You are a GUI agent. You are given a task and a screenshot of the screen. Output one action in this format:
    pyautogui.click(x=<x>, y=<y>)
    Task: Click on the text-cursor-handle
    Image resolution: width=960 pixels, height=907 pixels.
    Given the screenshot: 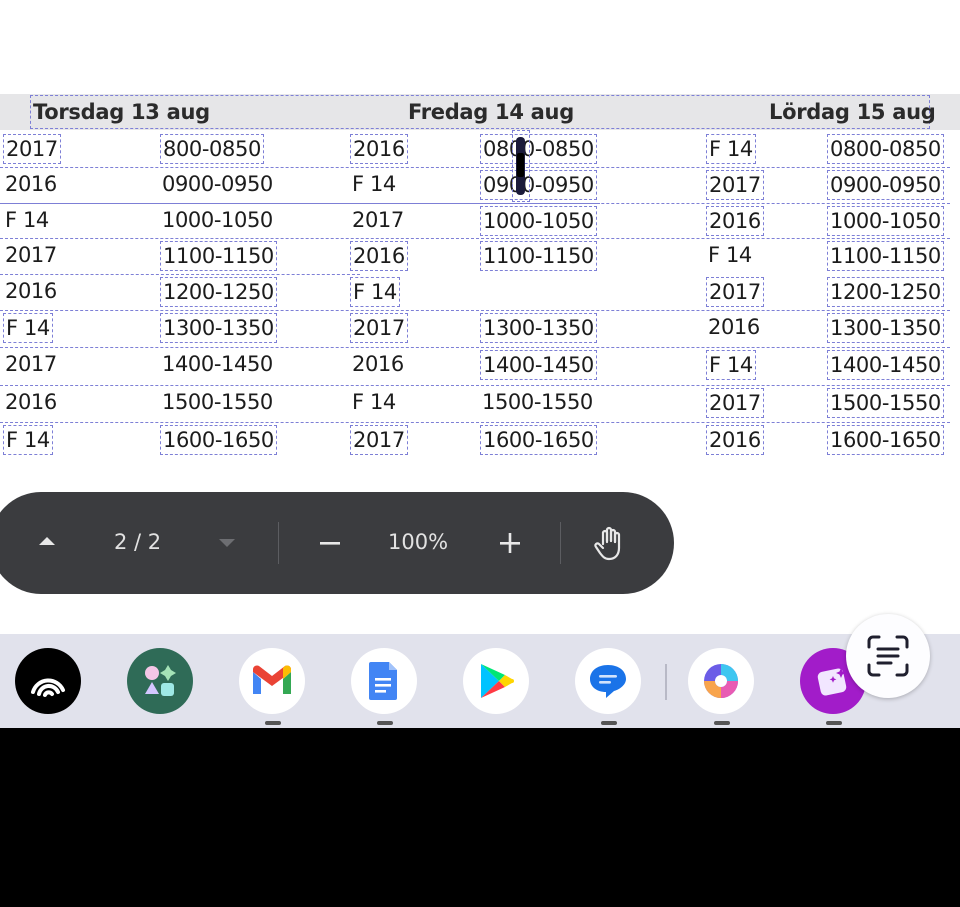 What is the action you would take?
    pyautogui.click(x=521, y=166)
    